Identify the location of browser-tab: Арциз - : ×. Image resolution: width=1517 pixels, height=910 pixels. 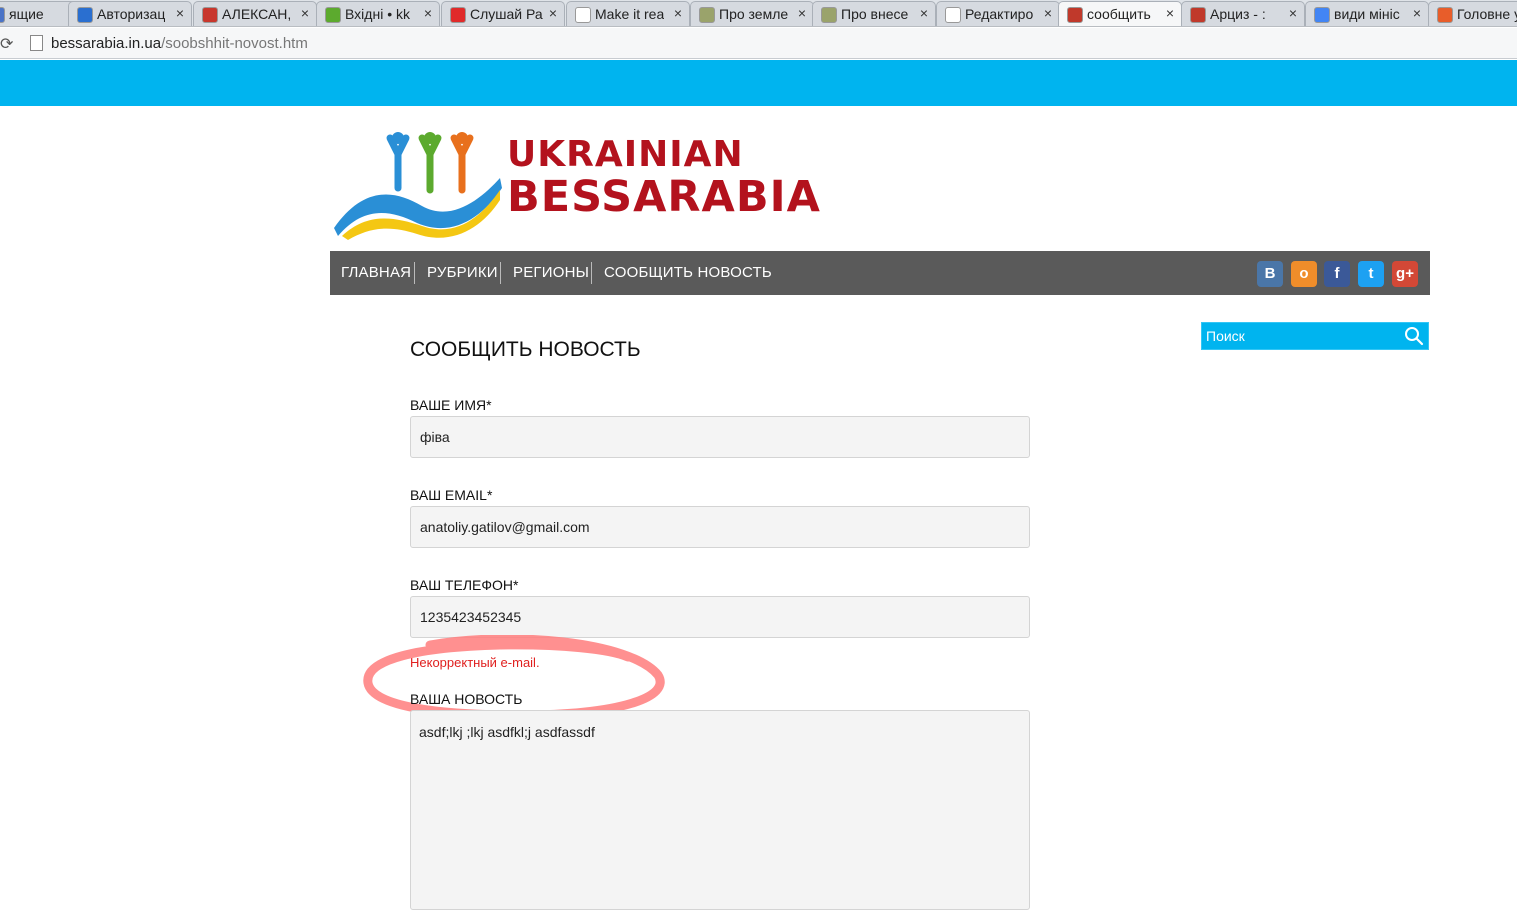
(1243, 13).